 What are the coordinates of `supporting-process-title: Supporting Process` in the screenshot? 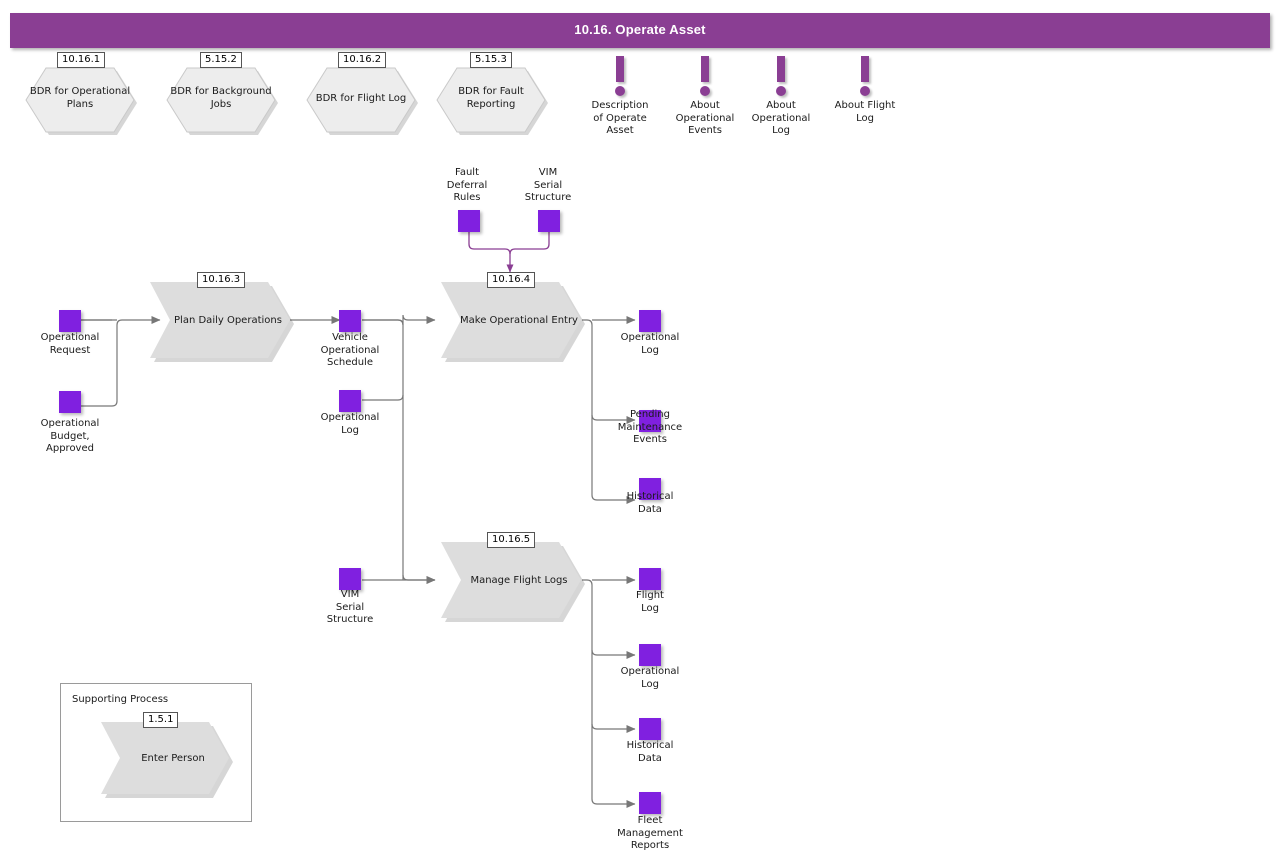 It's located at (120, 699).